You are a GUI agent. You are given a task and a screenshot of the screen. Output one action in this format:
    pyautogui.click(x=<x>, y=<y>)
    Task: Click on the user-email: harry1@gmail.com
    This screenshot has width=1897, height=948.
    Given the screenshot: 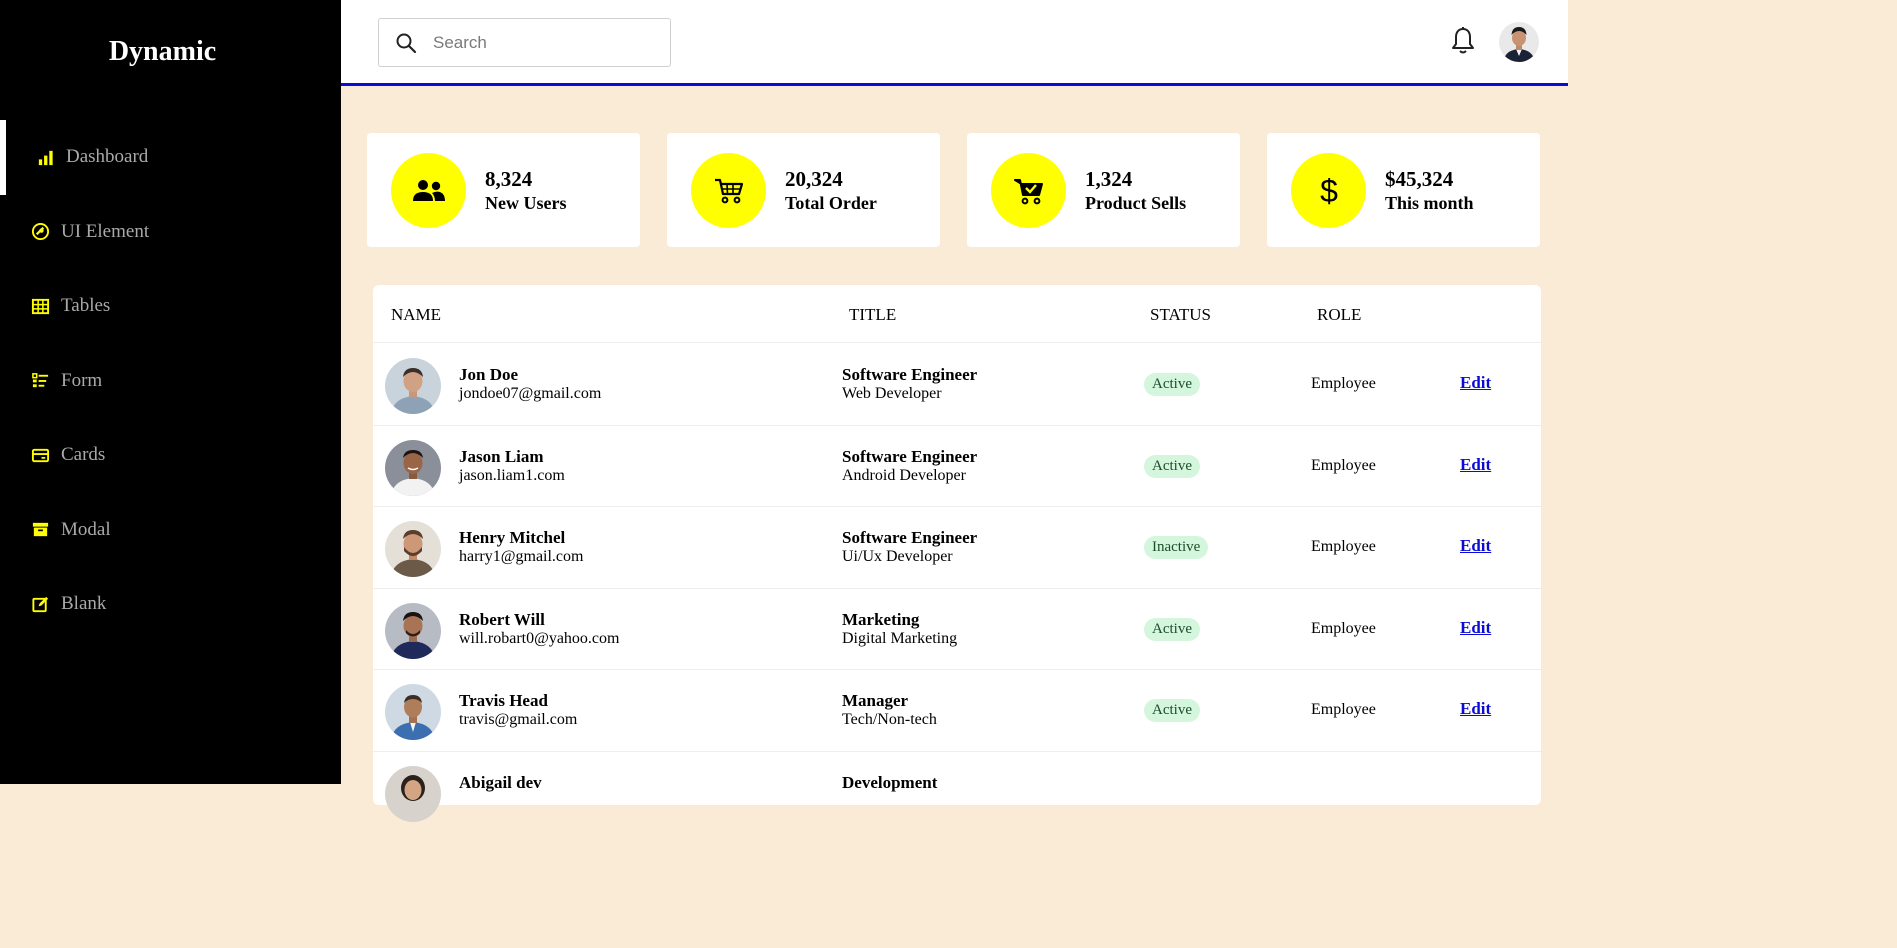 What is the action you would take?
    pyautogui.click(x=521, y=556)
    